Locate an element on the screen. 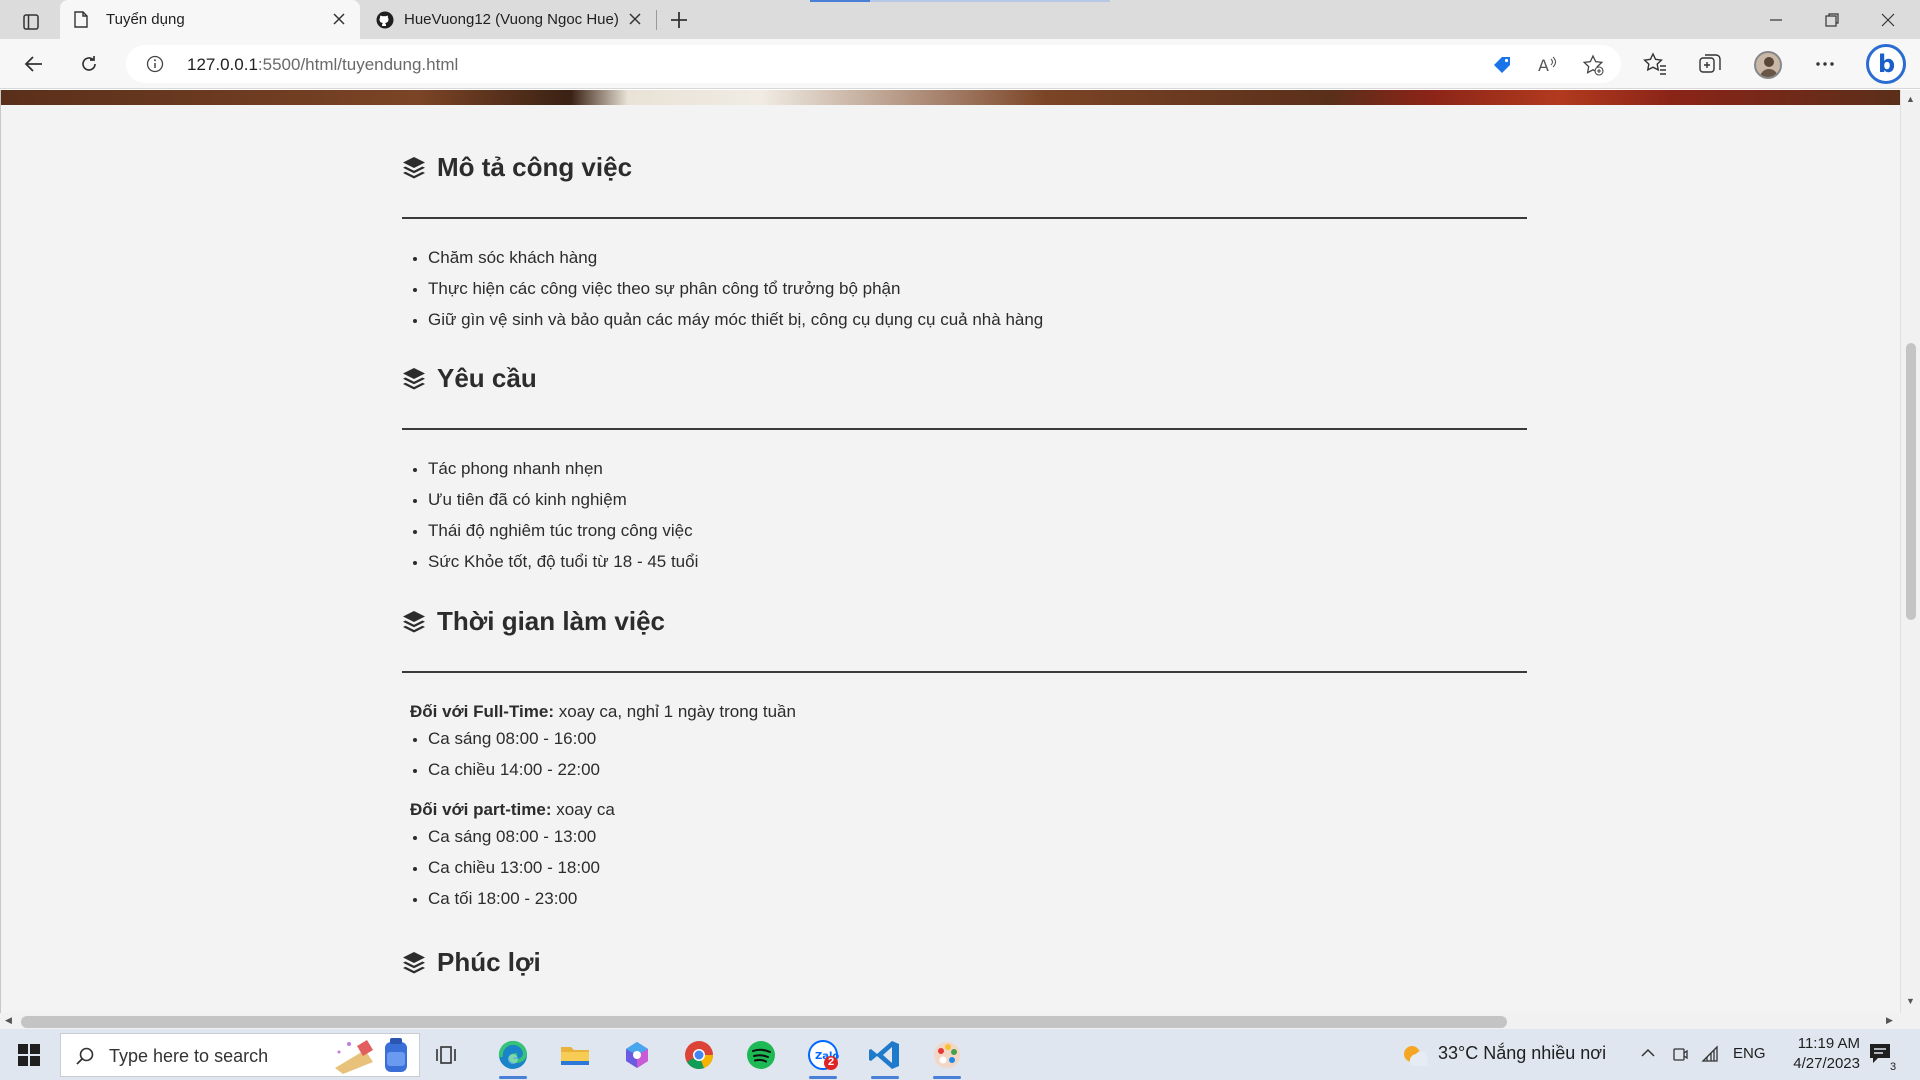 This screenshot has height=1080, width=1920. add-favorite-icon is located at coordinates (1593, 65).